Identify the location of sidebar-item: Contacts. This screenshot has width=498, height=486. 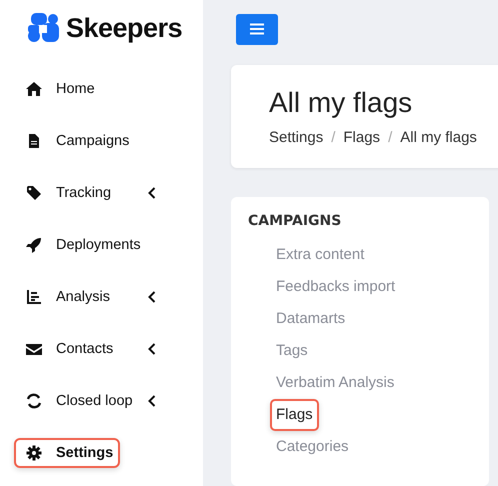
(96, 349).